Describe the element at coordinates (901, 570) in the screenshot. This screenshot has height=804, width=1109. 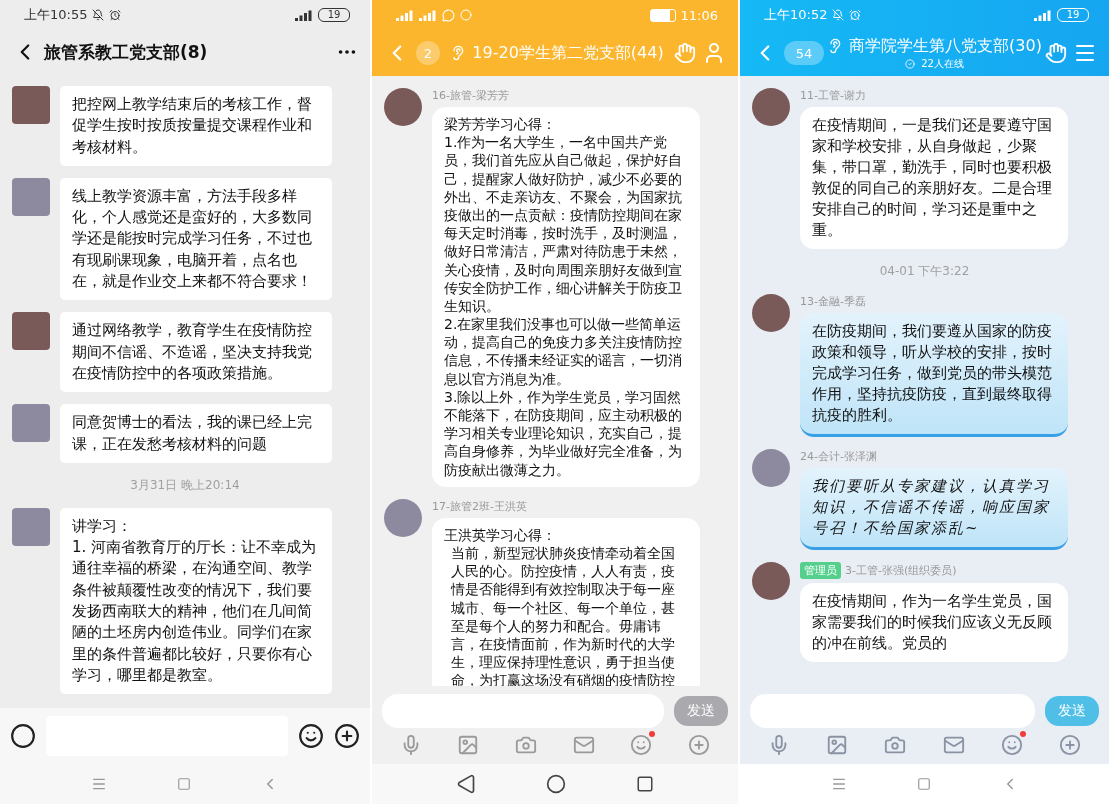
I see `sender-name: 3-工管-张强(组织委员)` at that location.